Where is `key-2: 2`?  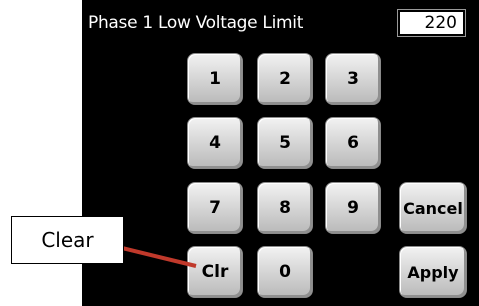 key-2: 2 is located at coordinates (285, 79).